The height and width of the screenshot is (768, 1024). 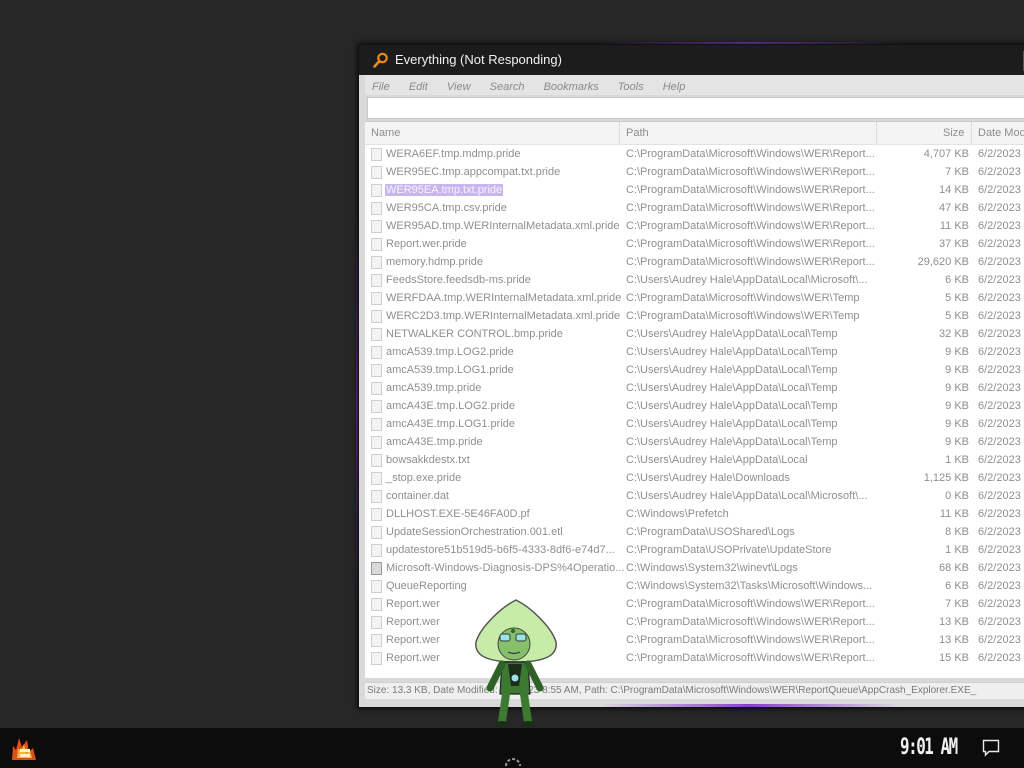 What do you see at coordinates (24, 748) in the screenshot?
I see `start-flame-icon` at bounding box center [24, 748].